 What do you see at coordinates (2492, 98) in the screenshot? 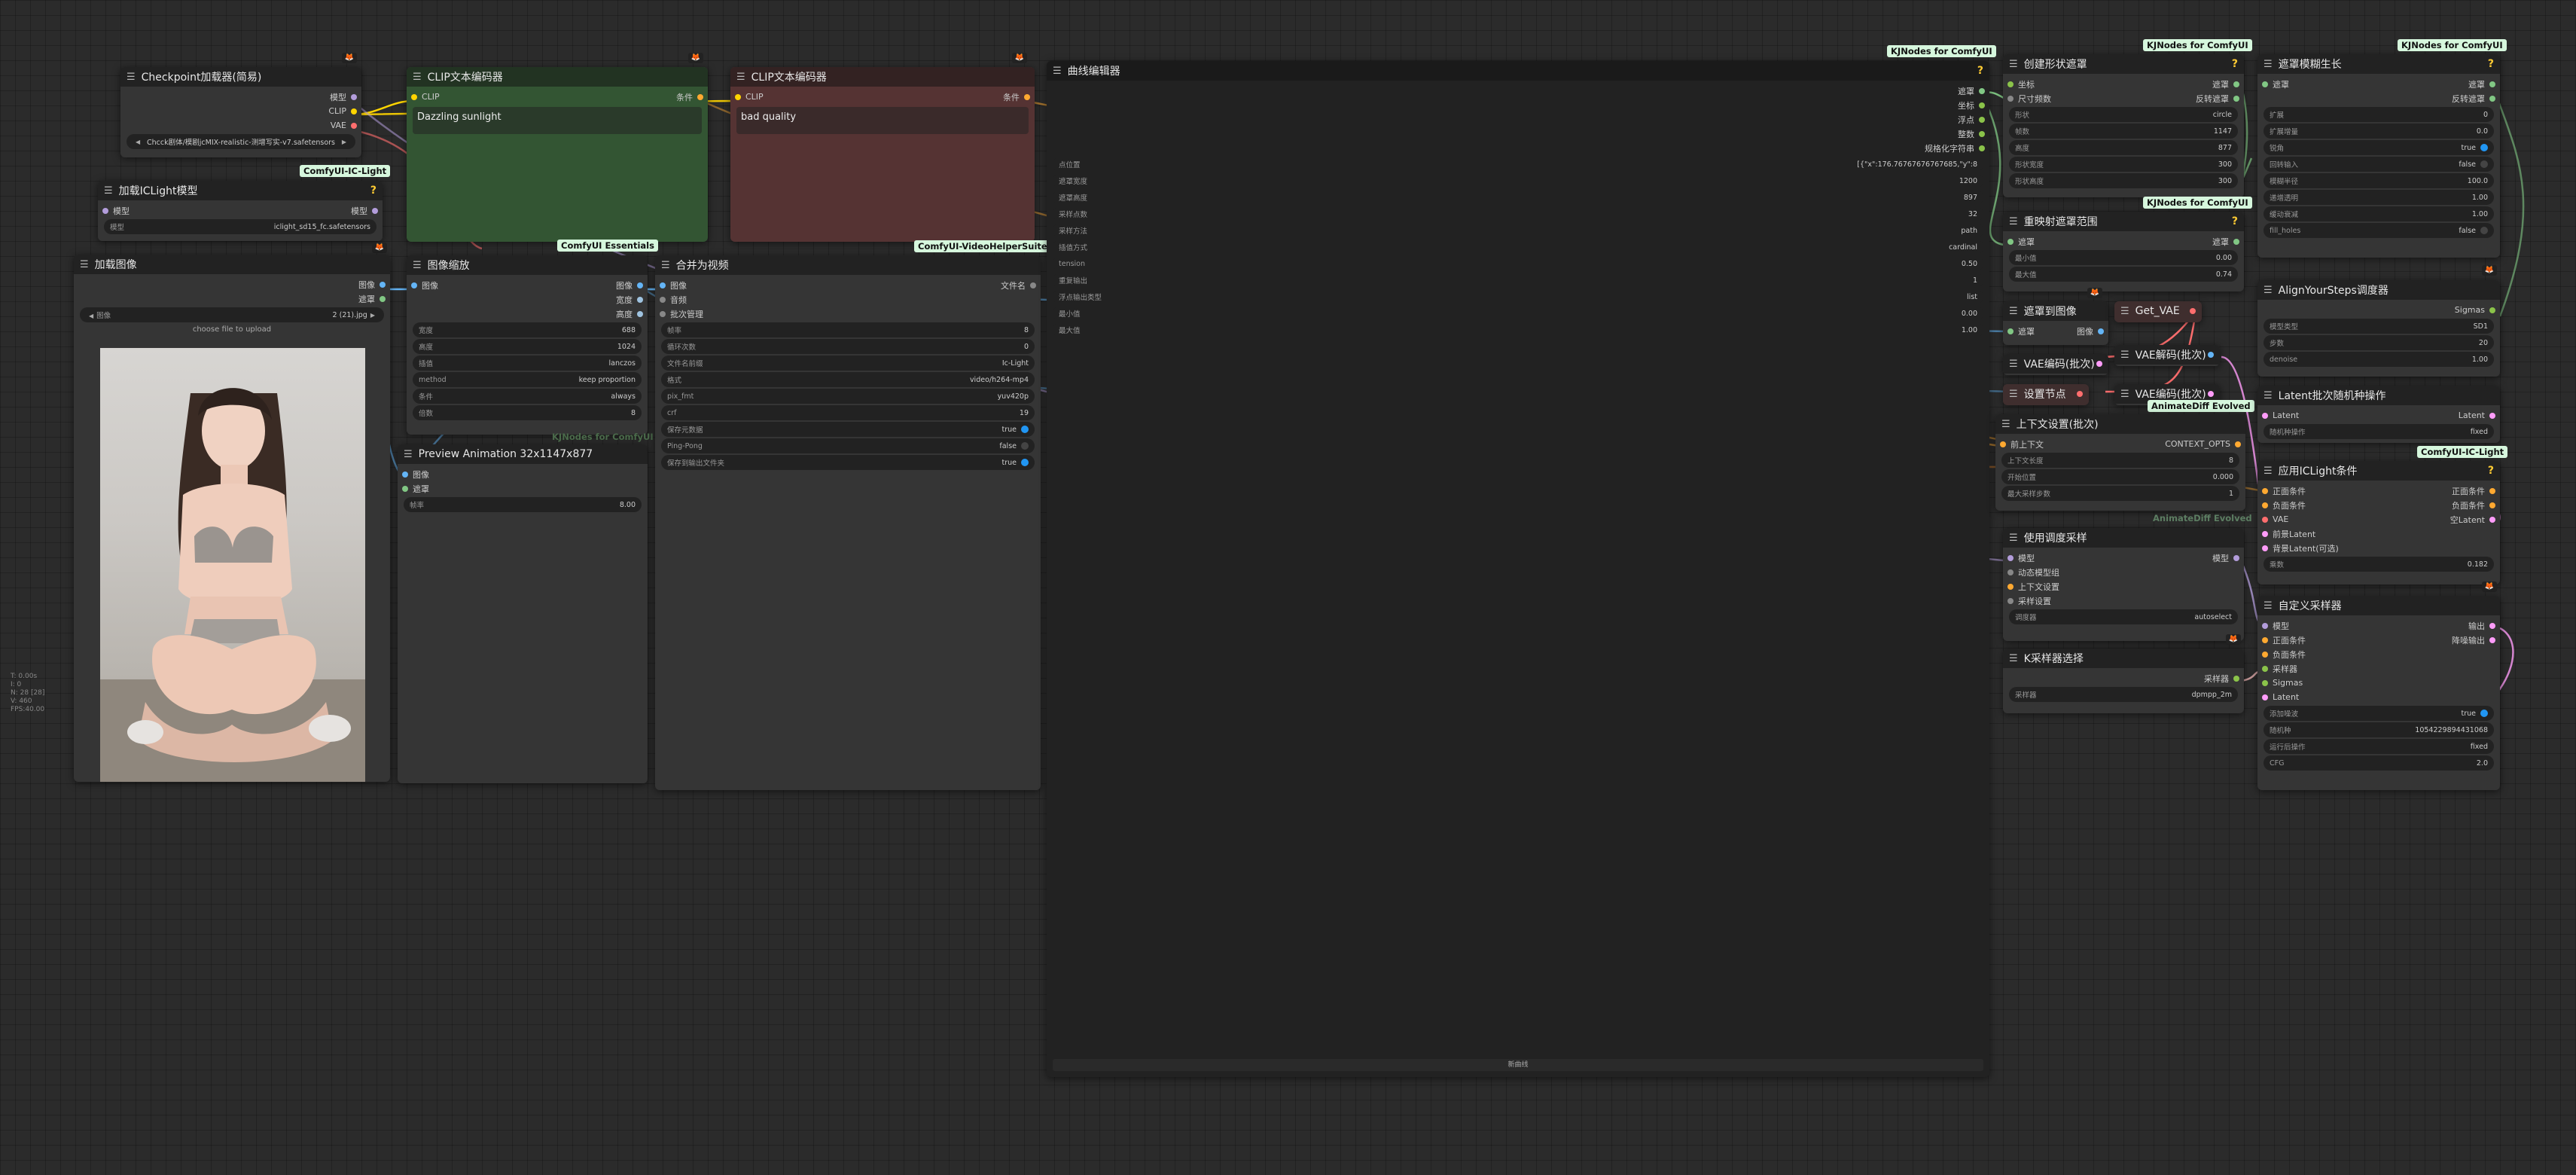
I see `output-slot-mask-inverted` at bounding box center [2492, 98].